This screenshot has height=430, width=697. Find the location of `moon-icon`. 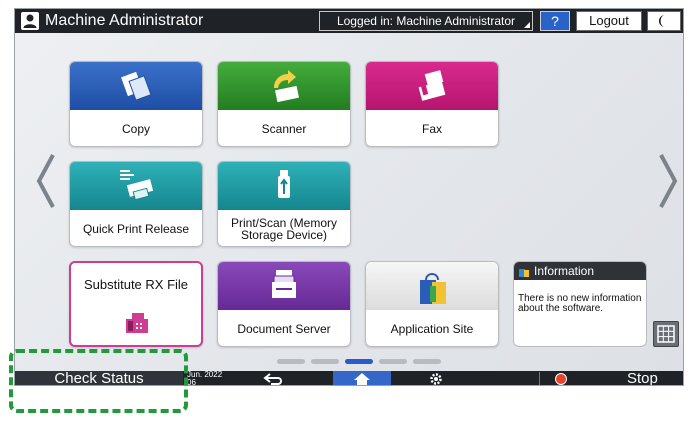

moon-icon is located at coordinates (662, 21).